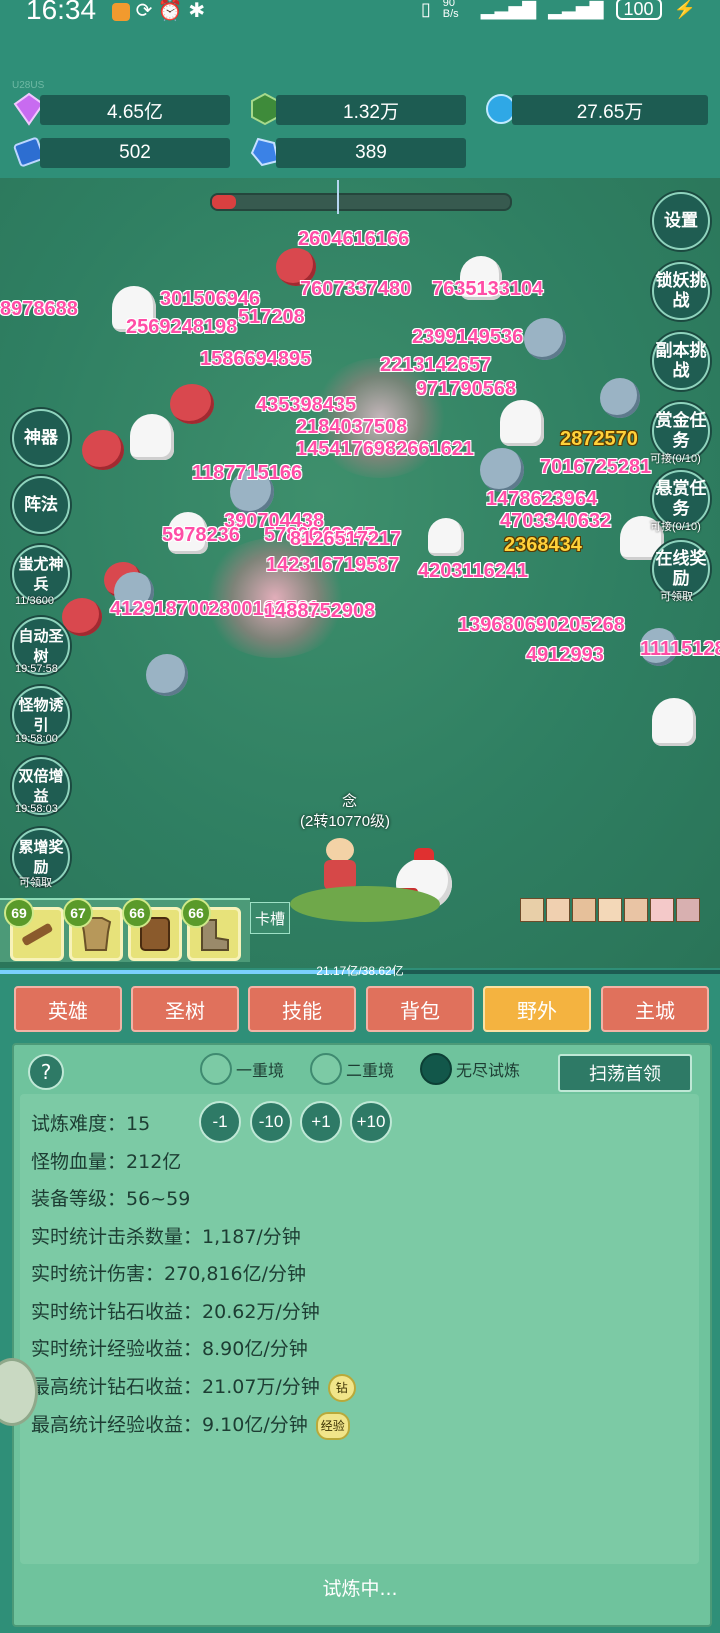 This screenshot has width=720, height=1633. I want to click on stat-label: 装备等级：, so click(79, 1199).